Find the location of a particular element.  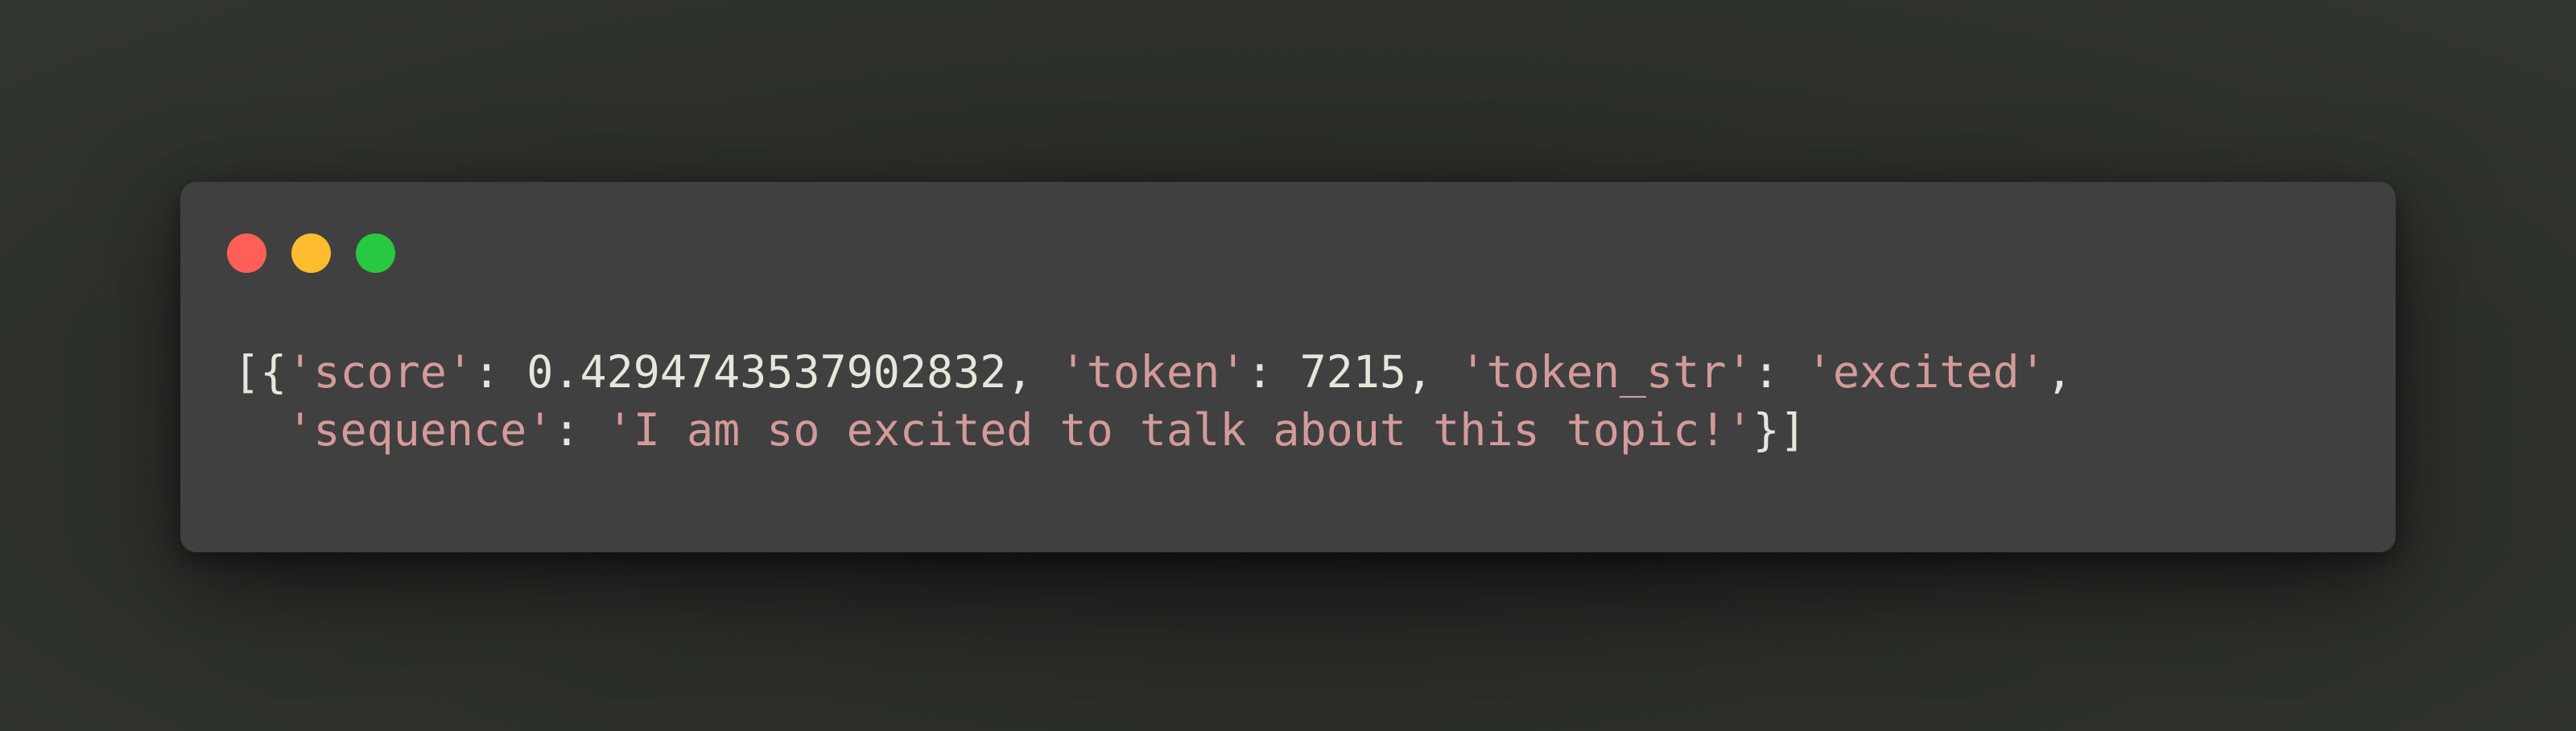

code-token: 'token' is located at coordinates (1153, 372).